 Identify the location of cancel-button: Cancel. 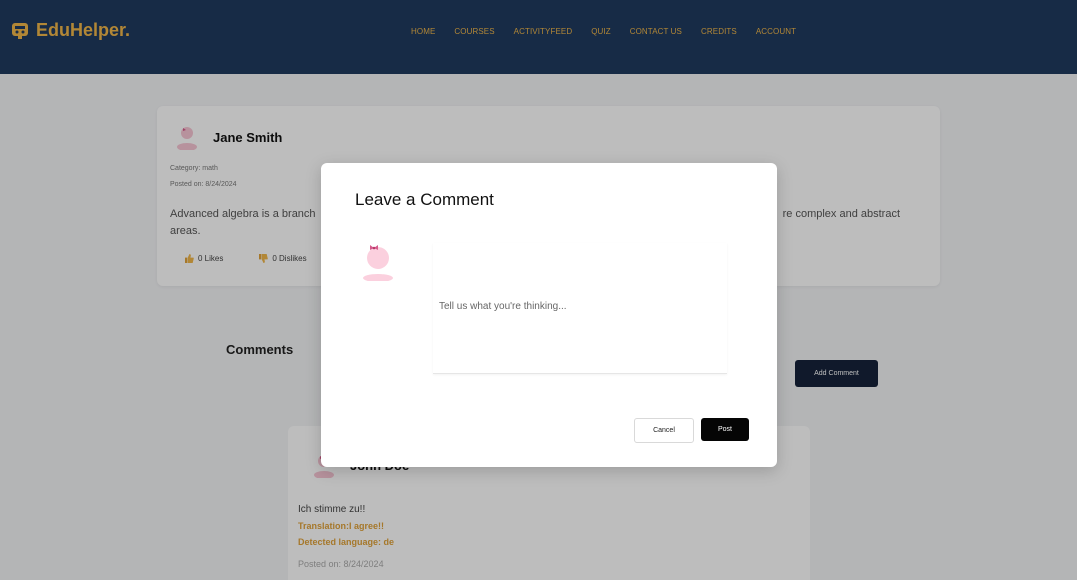
(664, 430).